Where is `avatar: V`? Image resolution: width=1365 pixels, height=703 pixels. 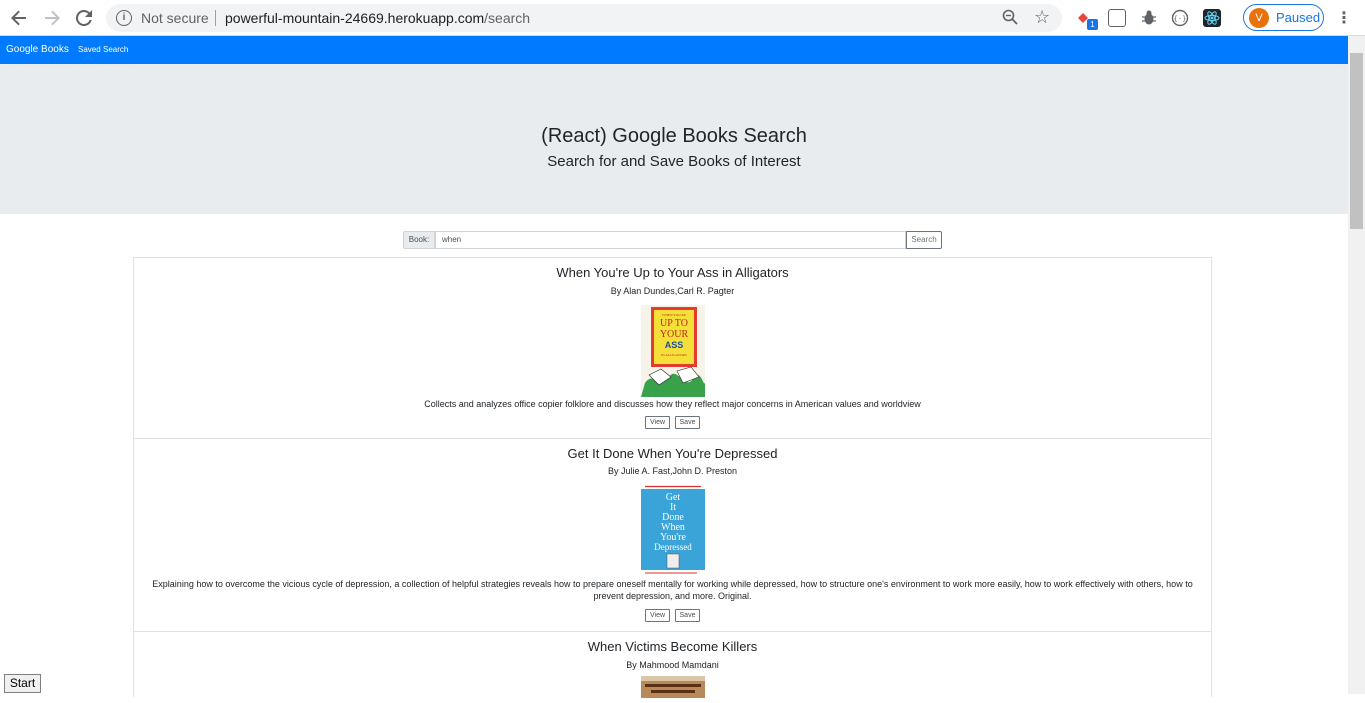 avatar: V is located at coordinates (1259, 18).